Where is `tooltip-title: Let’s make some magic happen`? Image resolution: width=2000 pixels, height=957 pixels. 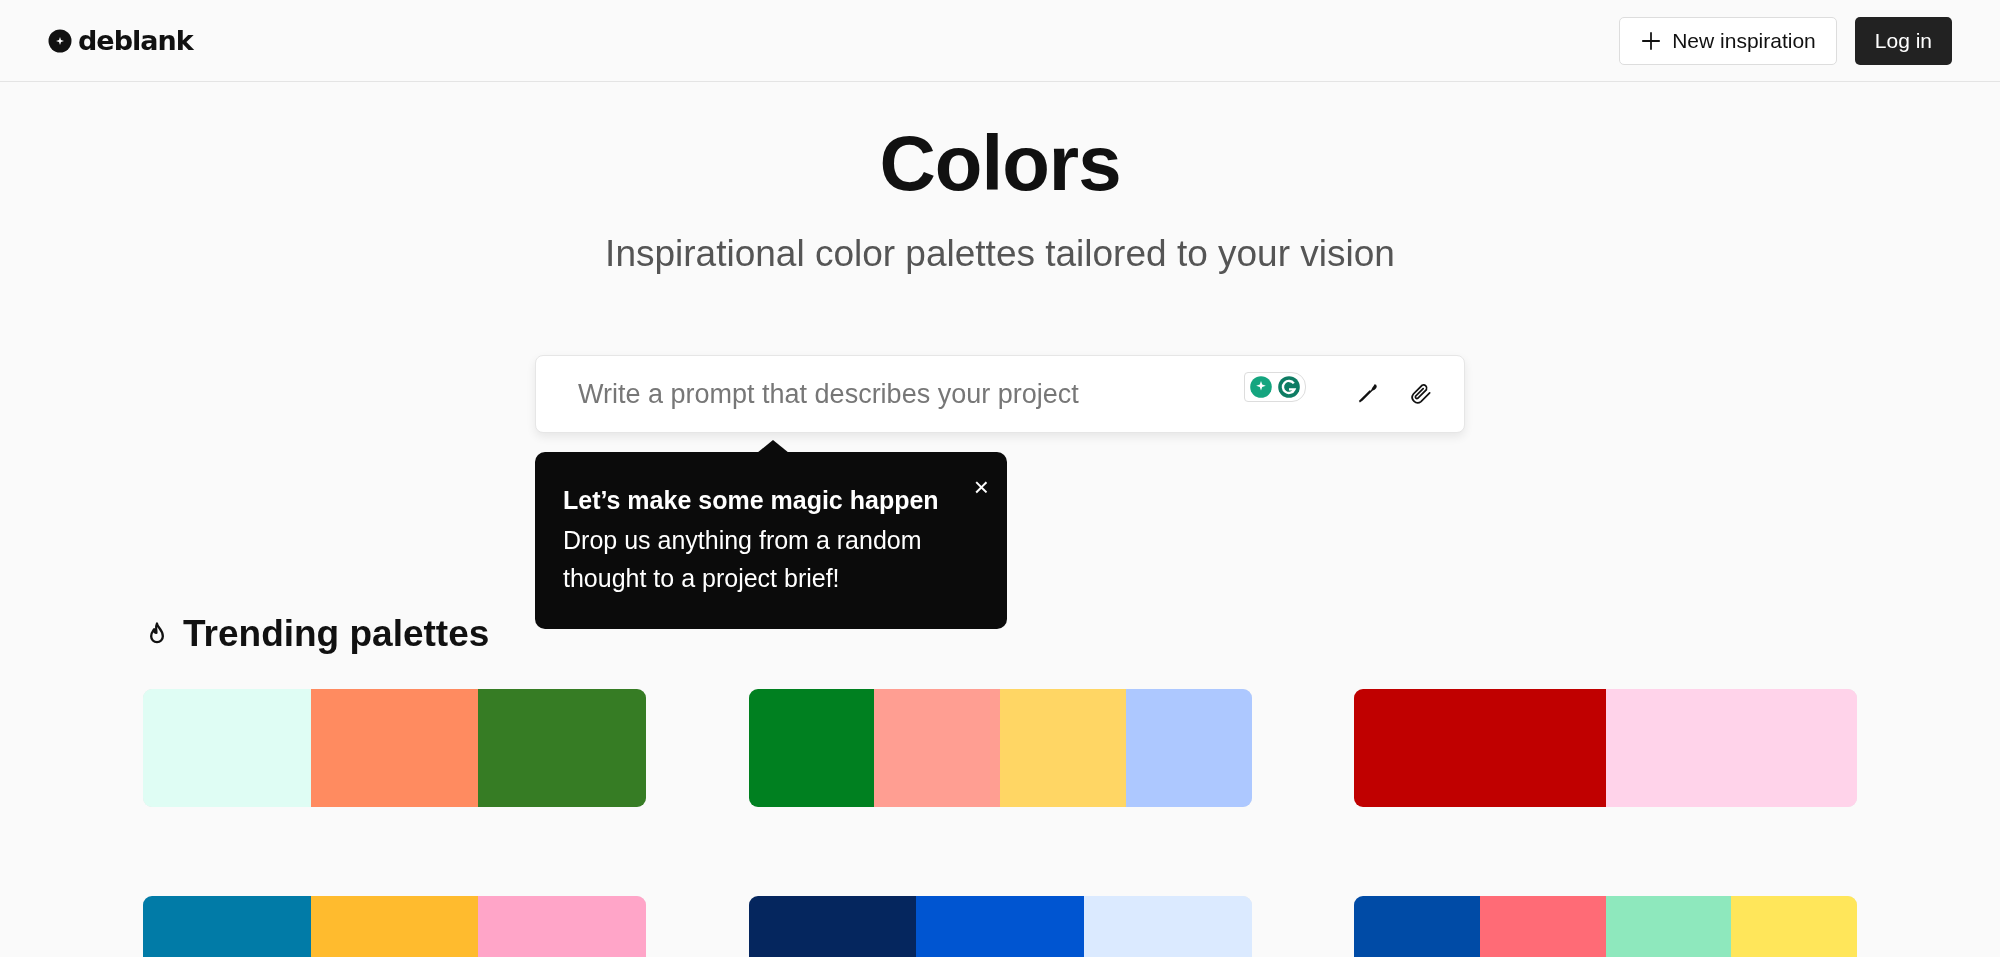
tooltip-title: Let’s make some magic happen is located at coordinates (751, 500).